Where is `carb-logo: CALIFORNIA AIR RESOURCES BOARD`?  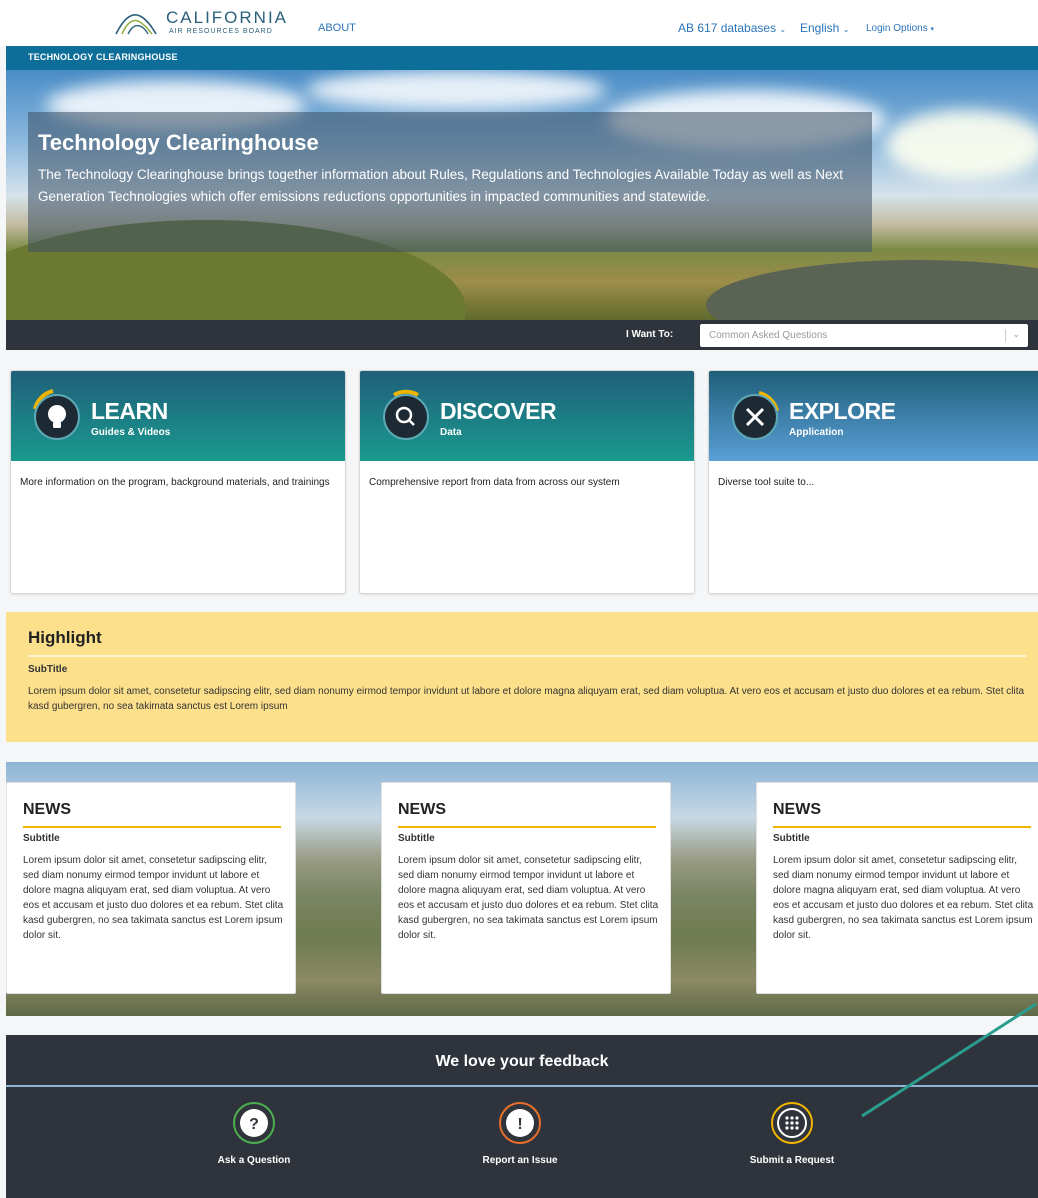 carb-logo: CALIFORNIA AIR RESOURCES BOARD is located at coordinates (204, 23).